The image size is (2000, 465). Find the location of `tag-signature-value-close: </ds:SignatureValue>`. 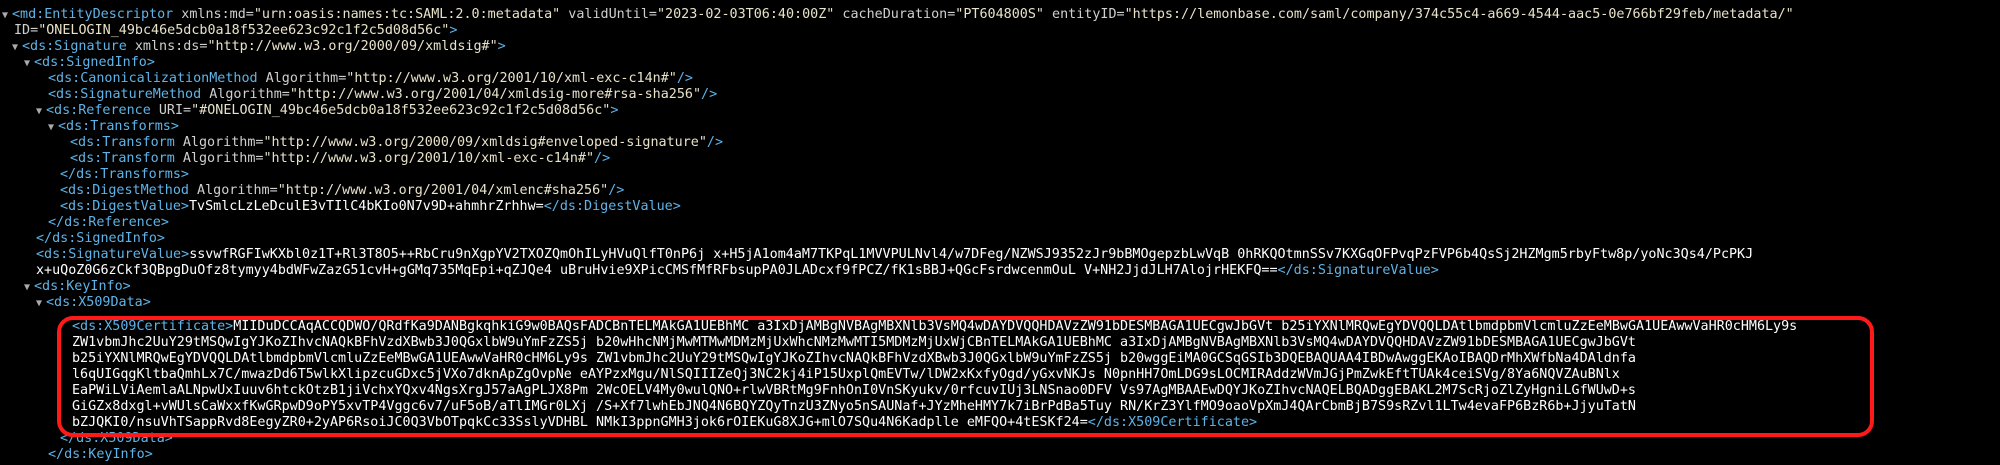

tag-signature-value-close: </ds:SignatureValue> is located at coordinates (1358, 270).